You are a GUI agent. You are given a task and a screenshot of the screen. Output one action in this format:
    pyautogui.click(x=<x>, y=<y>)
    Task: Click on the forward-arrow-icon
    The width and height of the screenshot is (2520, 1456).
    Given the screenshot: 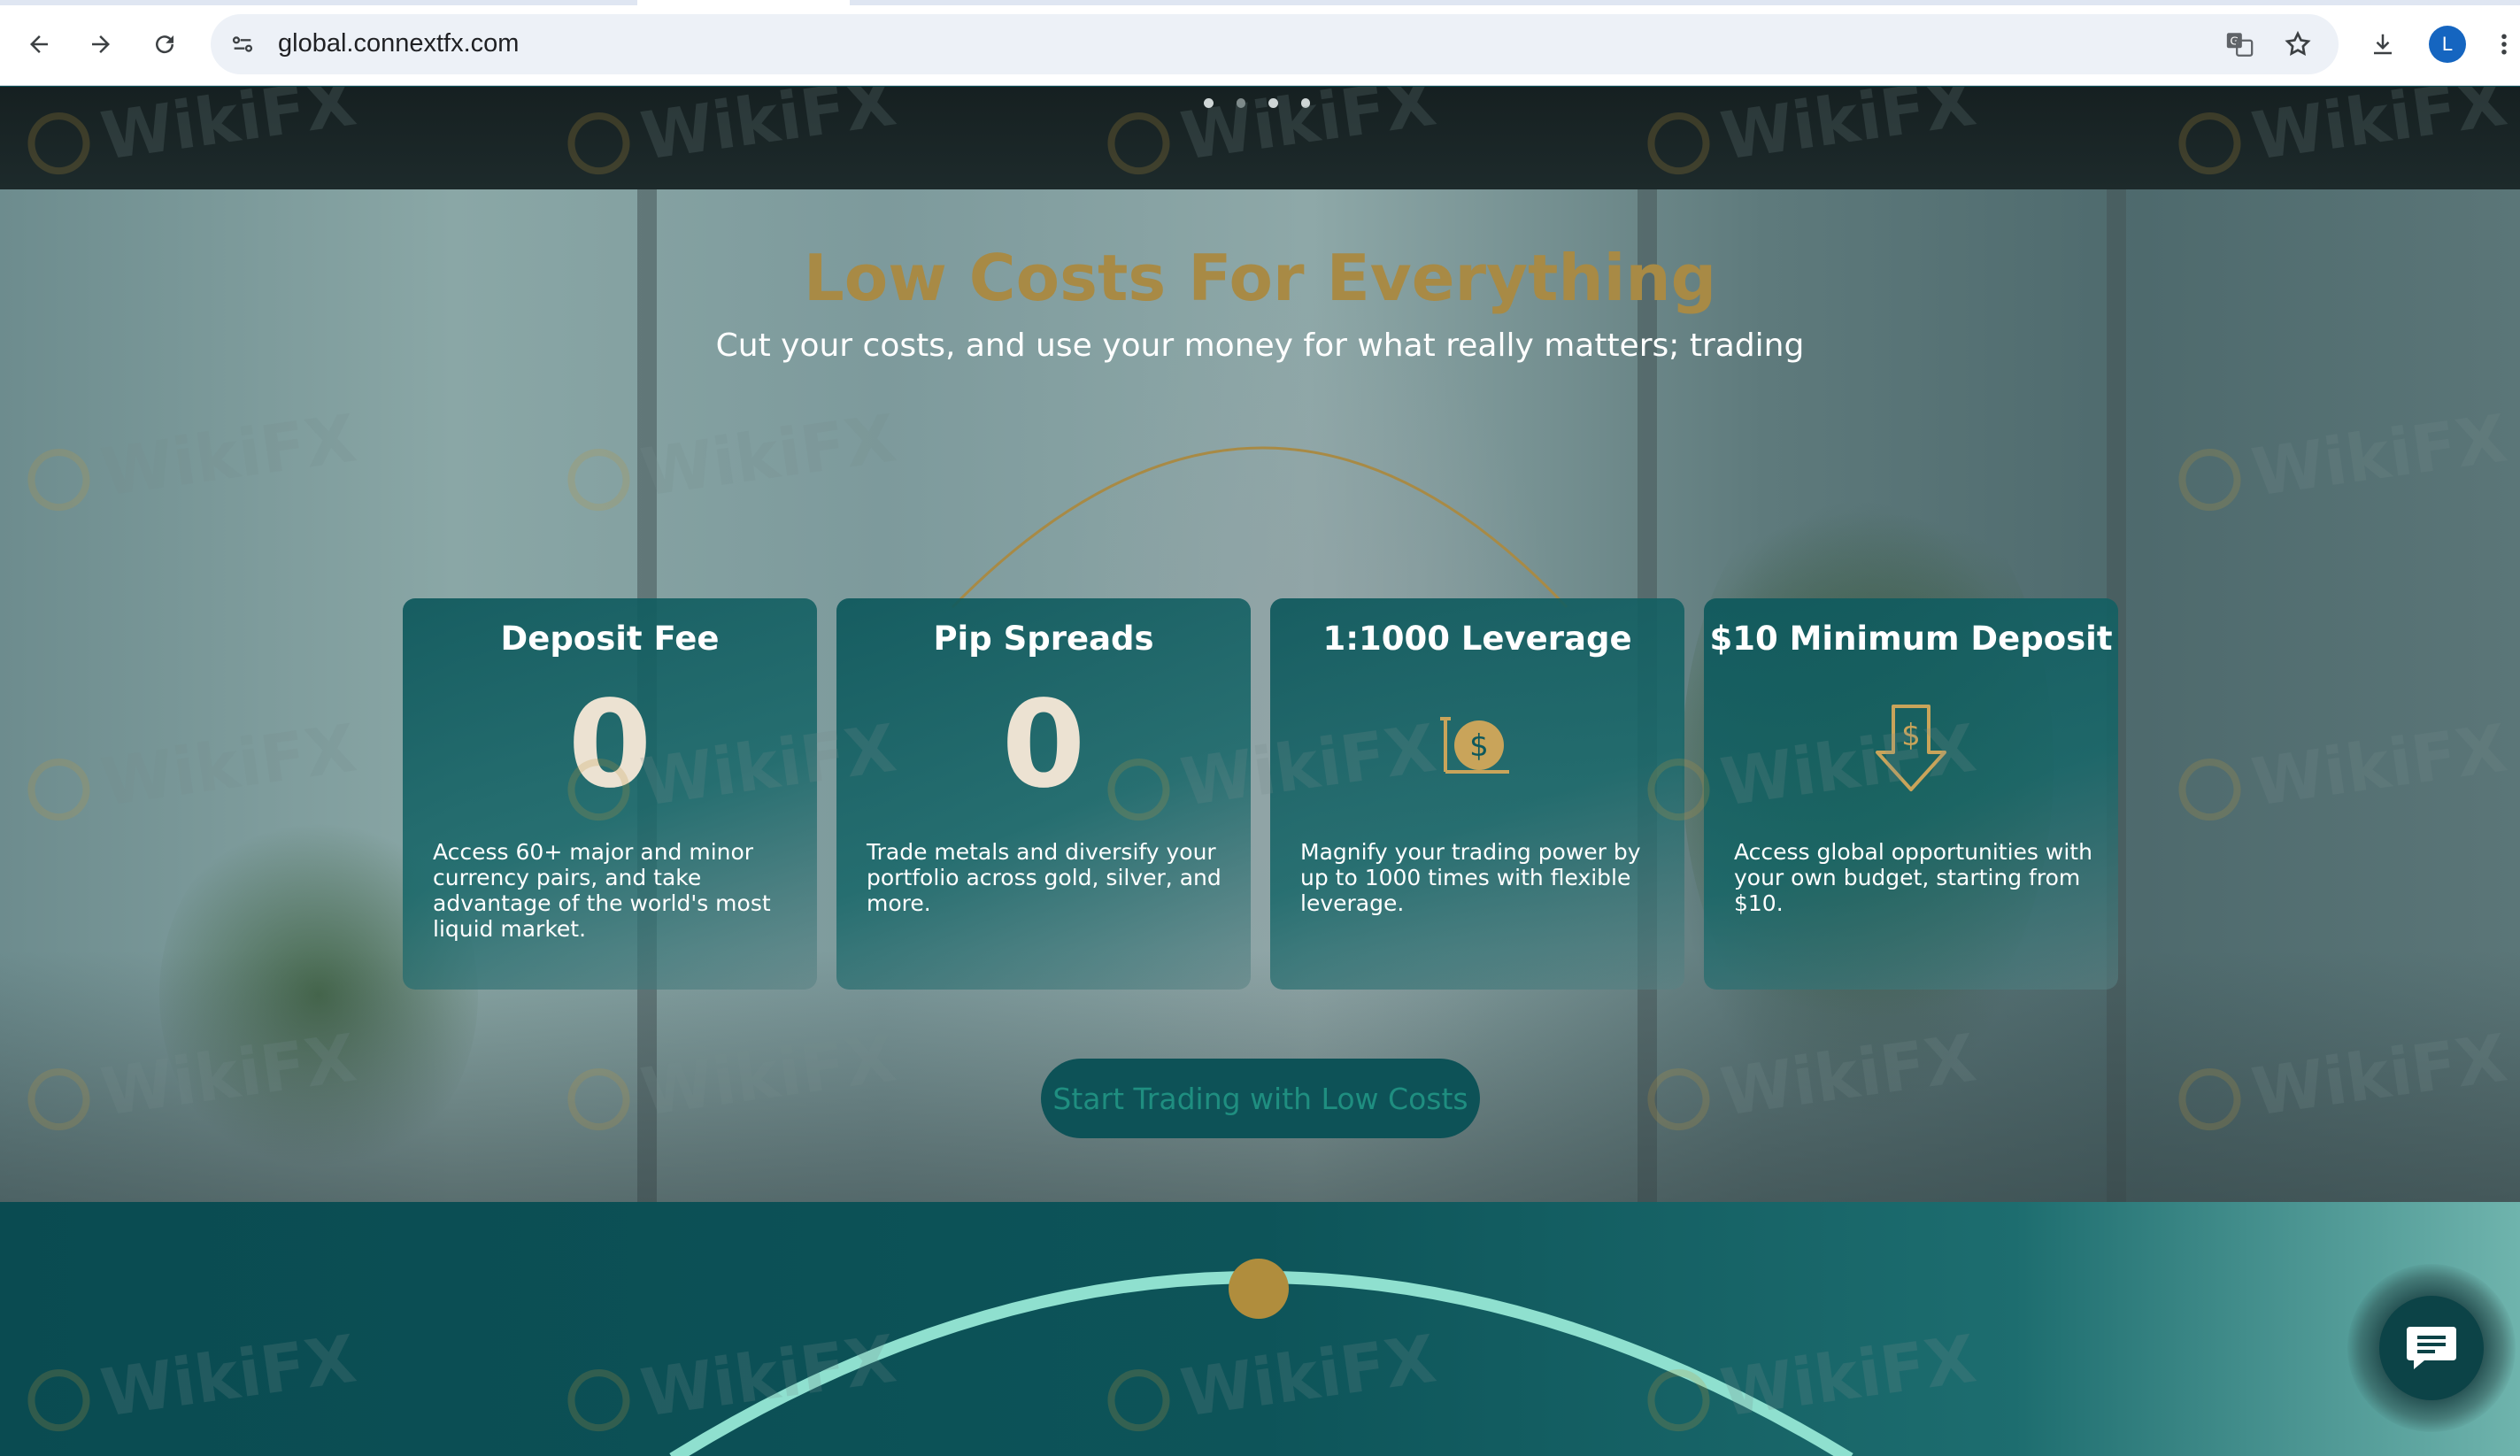 What is the action you would take?
    pyautogui.click(x=101, y=44)
    